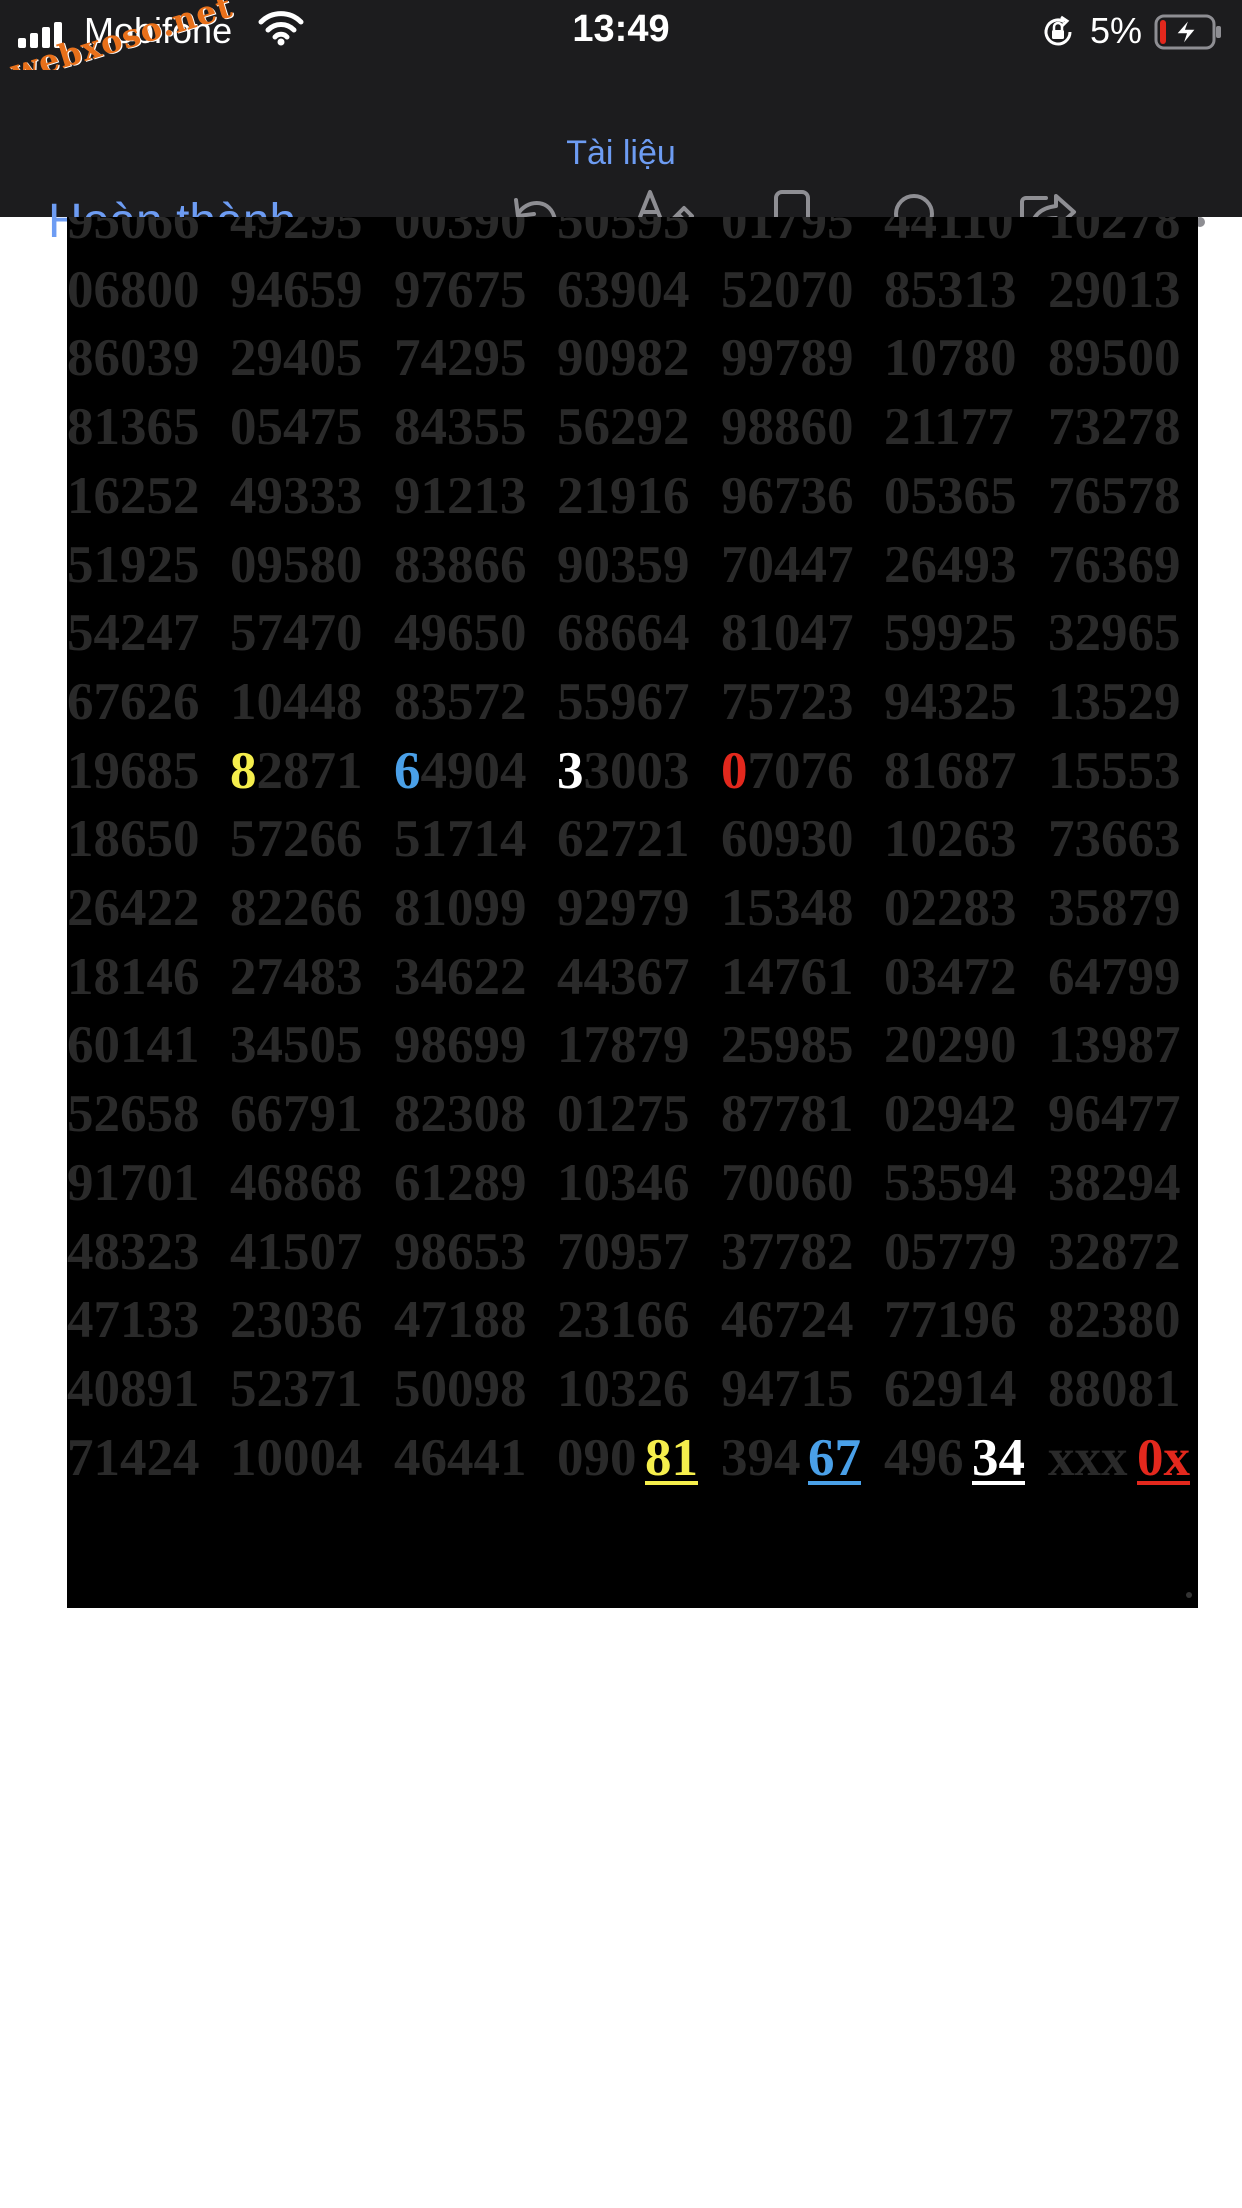 This screenshot has width=1242, height=2208. Describe the element at coordinates (133, 233) in the screenshot. I see `number-cell: 95066` at that location.